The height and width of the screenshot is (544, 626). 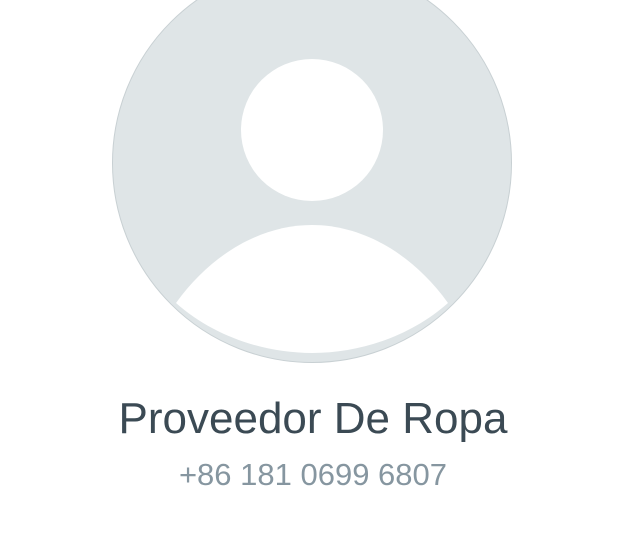 What do you see at coordinates (313, 474) in the screenshot?
I see `contact-phone-number: +86 181 0699 6807` at bounding box center [313, 474].